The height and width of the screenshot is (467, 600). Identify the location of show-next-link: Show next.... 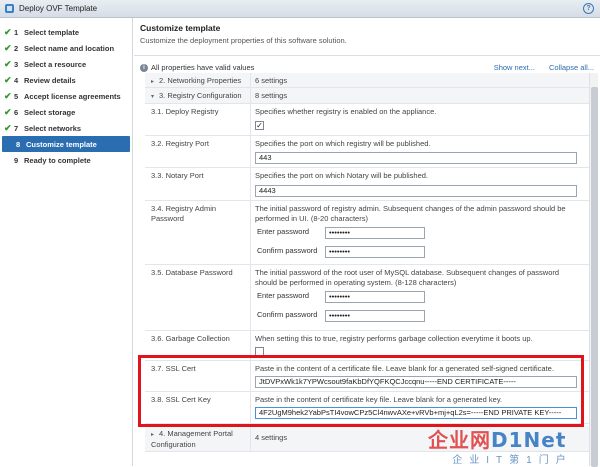
(514, 67).